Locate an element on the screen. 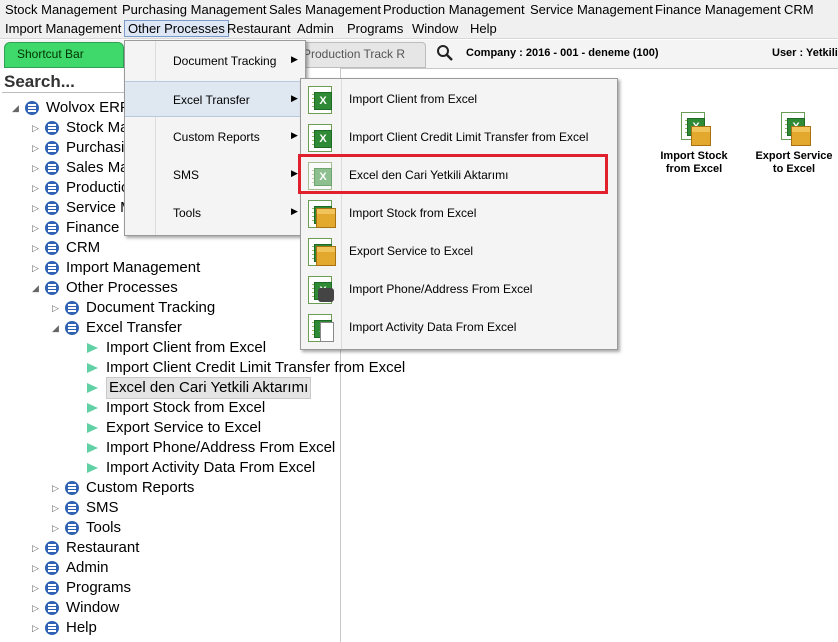 Image resolution: width=838 pixels, height=642 pixels. tree-node: Excel den Cari Yetkili Aktarımı is located at coordinates (169, 388).